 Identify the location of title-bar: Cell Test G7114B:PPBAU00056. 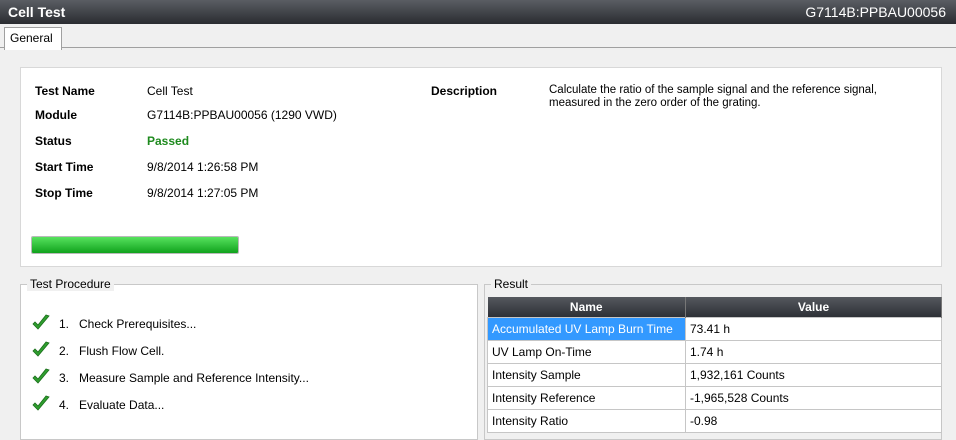
(478, 12).